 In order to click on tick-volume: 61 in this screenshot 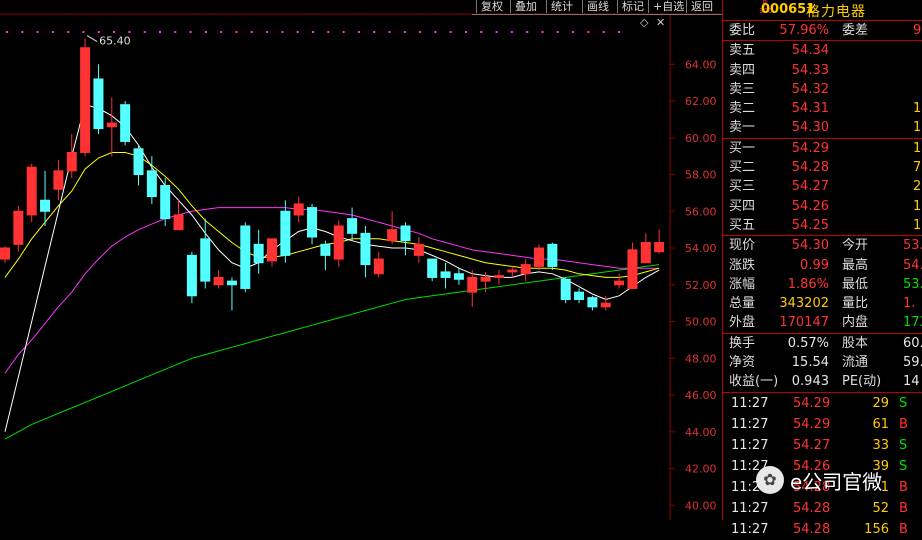, I will do `click(880, 424)`.